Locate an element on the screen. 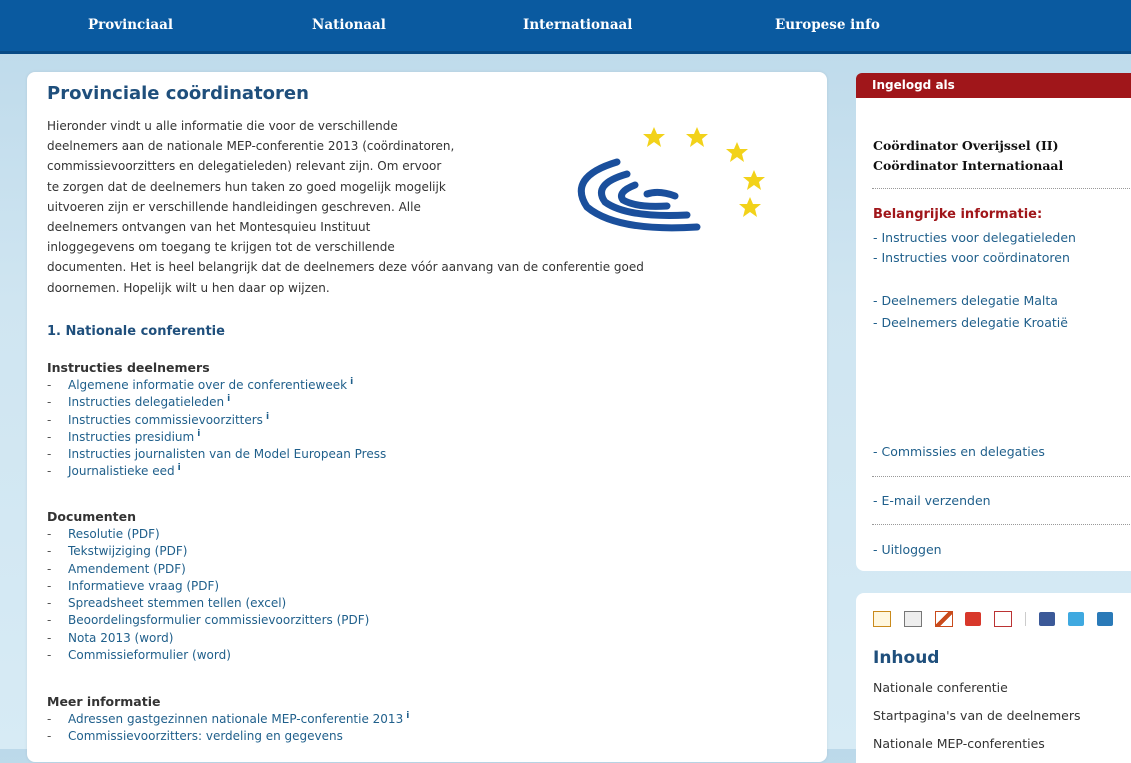  link-startpagina-deelnemers: Startpagina's van de deelnemers is located at coordinates (977, 715).